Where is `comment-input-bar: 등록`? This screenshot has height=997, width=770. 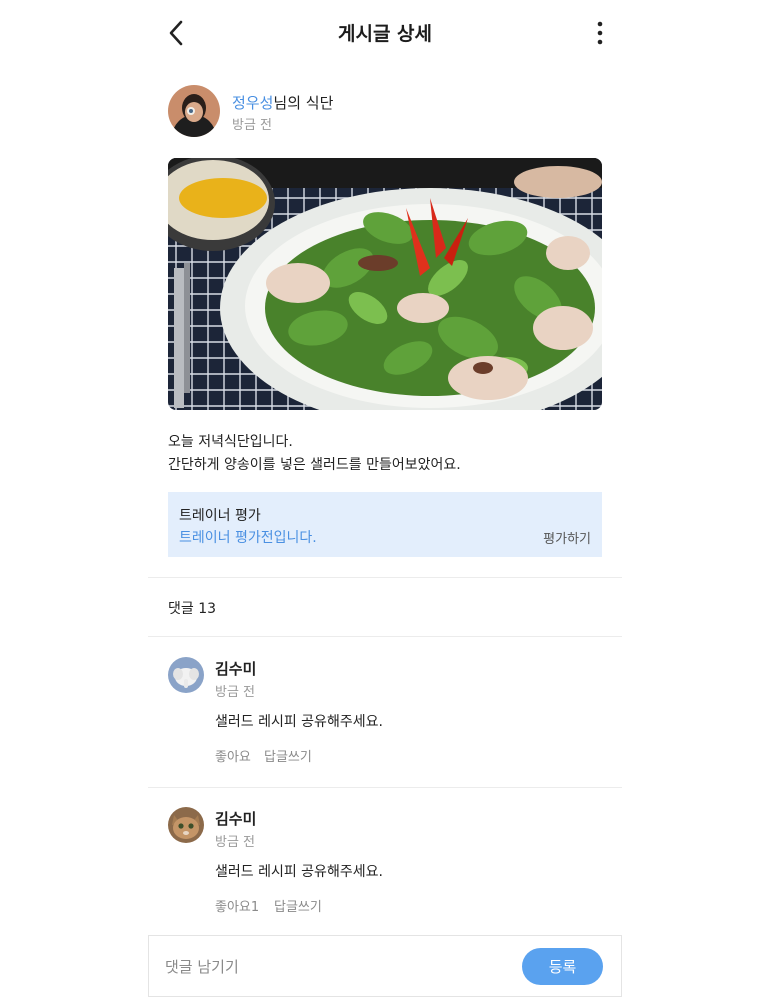
comment-input-bar: 등록 is located at coordinates (385, 966).